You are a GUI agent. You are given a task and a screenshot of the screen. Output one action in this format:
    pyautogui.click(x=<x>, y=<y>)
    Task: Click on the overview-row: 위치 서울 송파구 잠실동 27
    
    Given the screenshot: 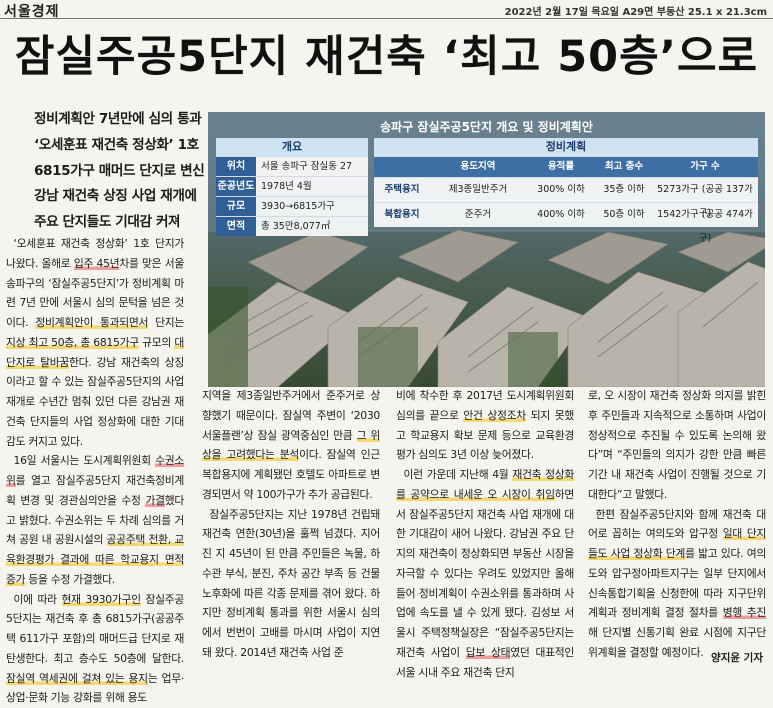 What is the action you would take?
    pyautogui.click(x=292, y=166)
    